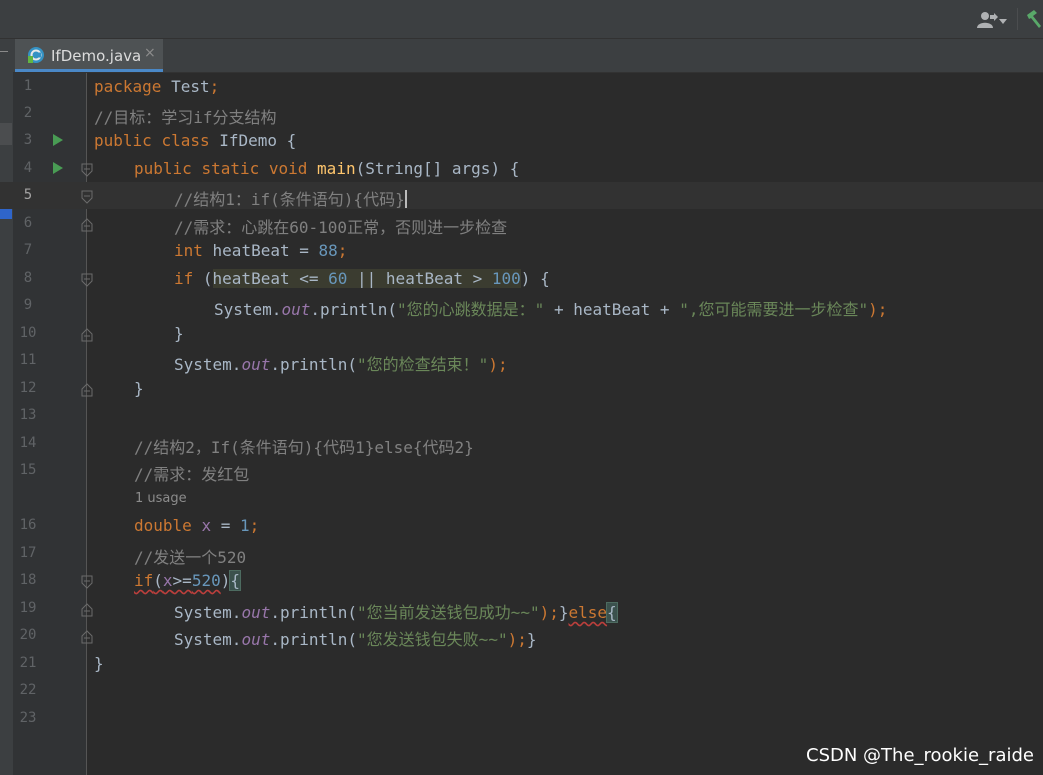 The image size is (1043, 775). What do you see at coordinates (206, 580) in the screenshot?
I see `number-token: 520` at bounding box center [206, 580].